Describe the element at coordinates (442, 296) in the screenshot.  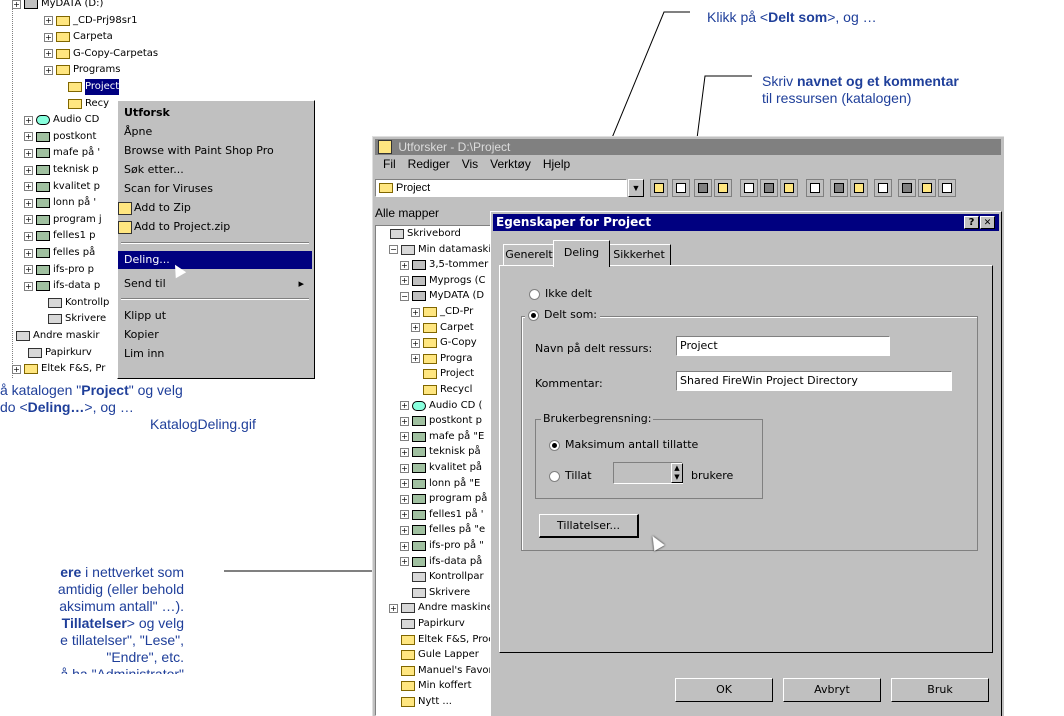
I see `tree-item: − MyDATA (D` at that location.